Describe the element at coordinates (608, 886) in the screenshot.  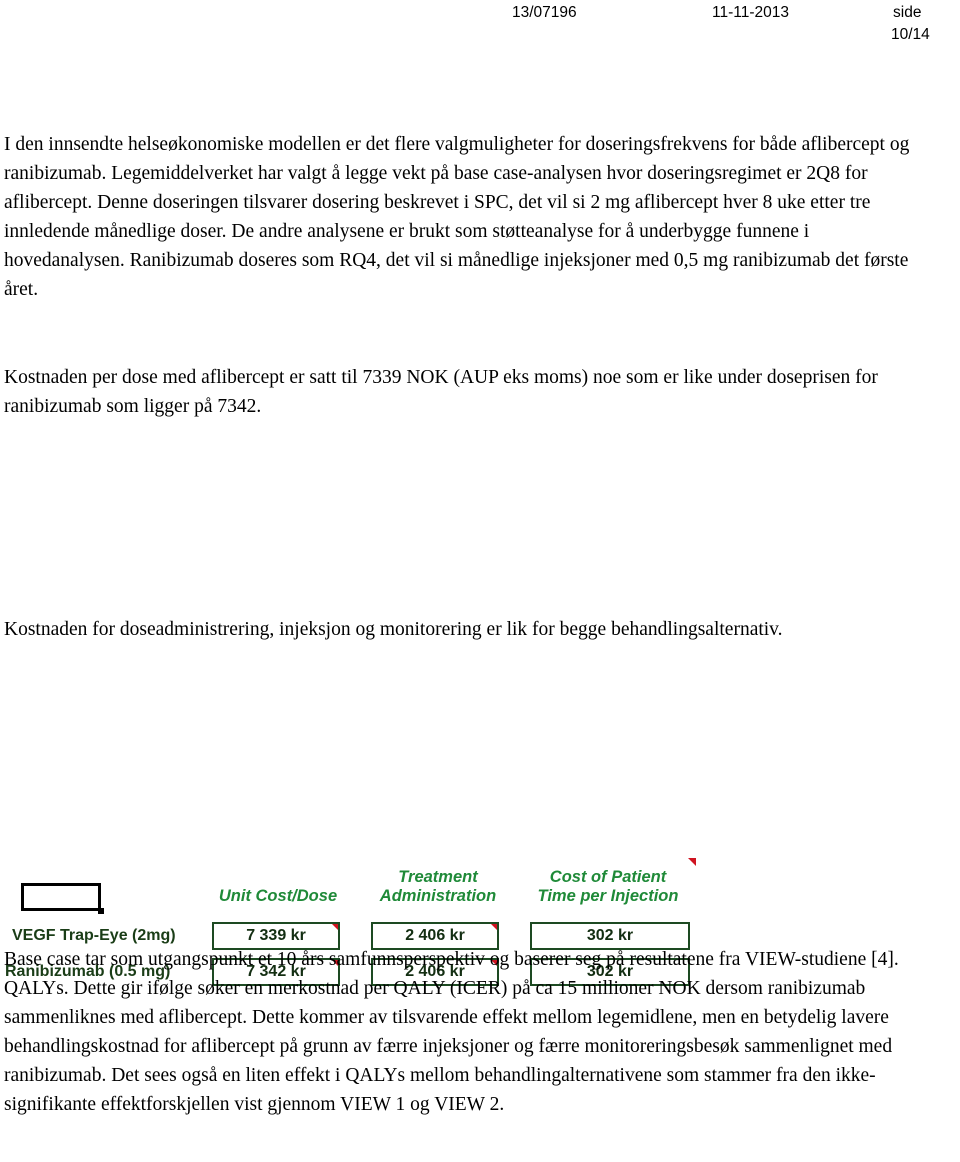
I see `column-header-cost-of-patient-time: Cost of Patient Time per Injection` at that location.